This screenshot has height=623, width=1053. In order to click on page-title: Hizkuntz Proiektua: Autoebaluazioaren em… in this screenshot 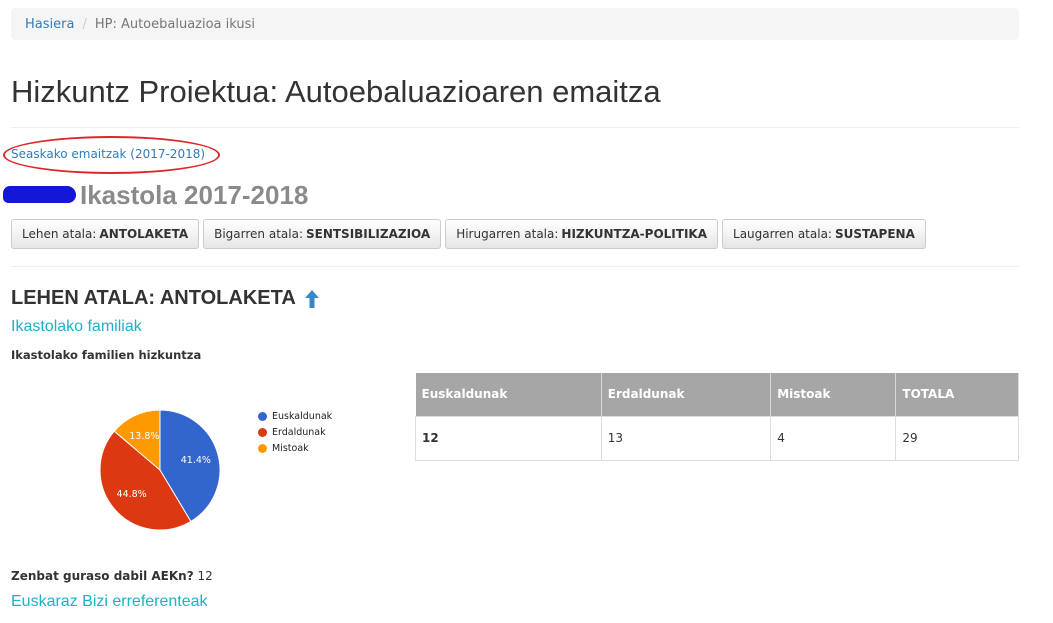, I will do `click(336, 91)`.